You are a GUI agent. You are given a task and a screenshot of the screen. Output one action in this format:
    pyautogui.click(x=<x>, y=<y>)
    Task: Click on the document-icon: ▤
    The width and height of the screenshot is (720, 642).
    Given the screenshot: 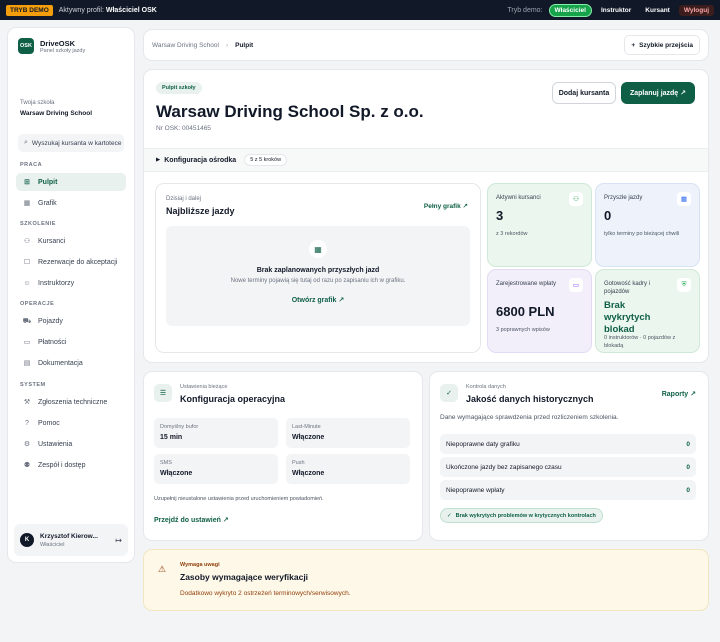 What is the action you would take?
    pyautogui.click(x=27, y=363)
    